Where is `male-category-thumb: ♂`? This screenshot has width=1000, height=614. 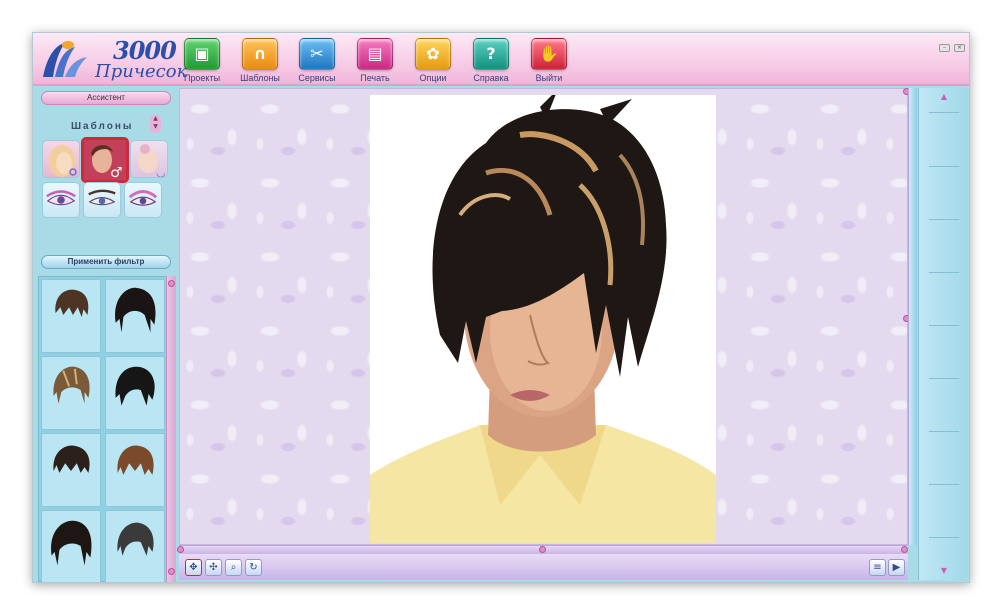
male-category-thumb: ♂ is located at coordinates (105, 160).